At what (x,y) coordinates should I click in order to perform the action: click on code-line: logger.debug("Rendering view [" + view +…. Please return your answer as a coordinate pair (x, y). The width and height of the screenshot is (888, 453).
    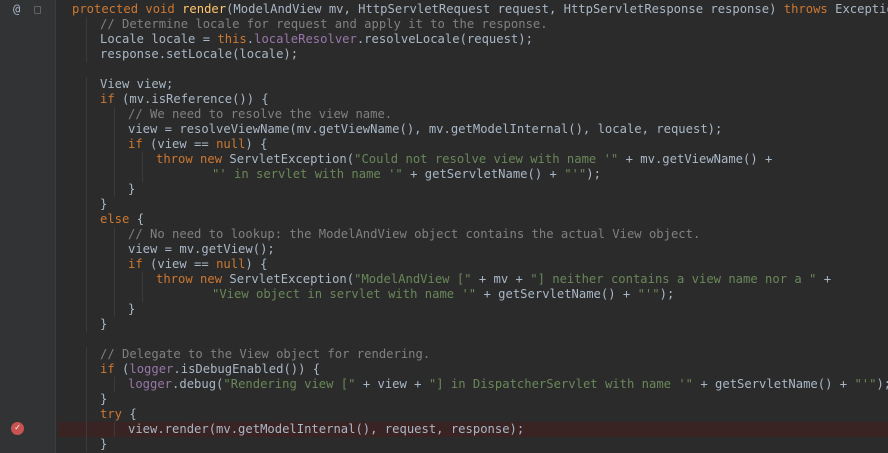
    Looking at the image, I should click on (473, 384).